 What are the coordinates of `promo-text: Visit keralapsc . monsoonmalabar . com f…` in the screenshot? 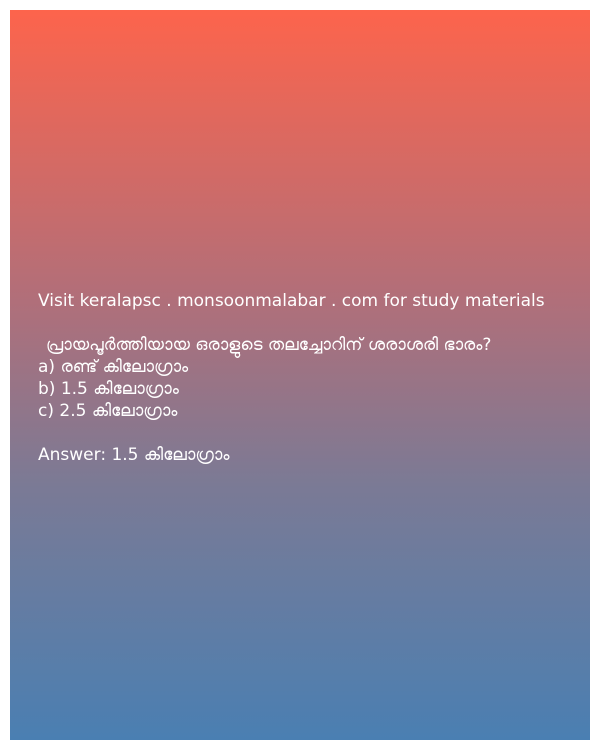 It's located at (291, 301).